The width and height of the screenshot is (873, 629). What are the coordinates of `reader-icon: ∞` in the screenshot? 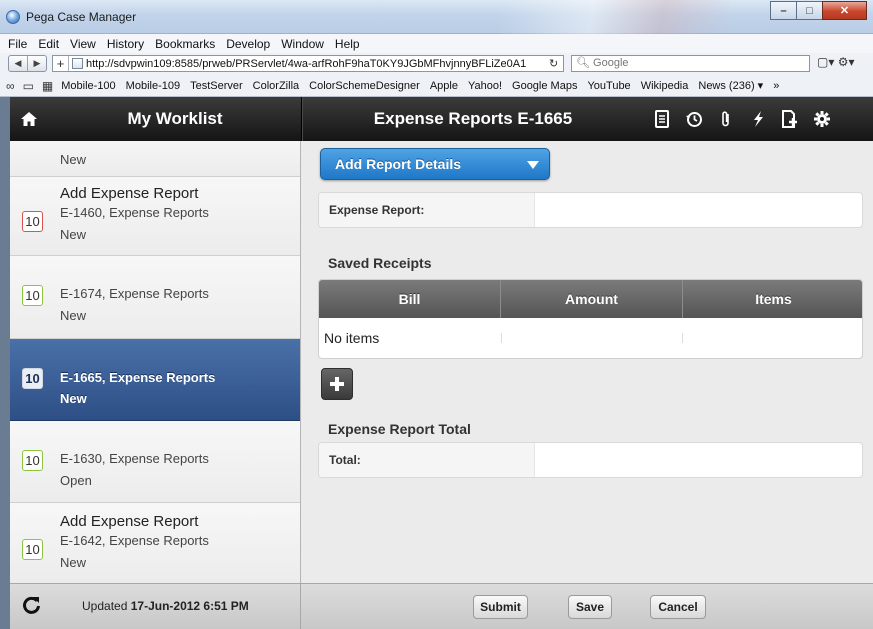 It's located at (10, 86).